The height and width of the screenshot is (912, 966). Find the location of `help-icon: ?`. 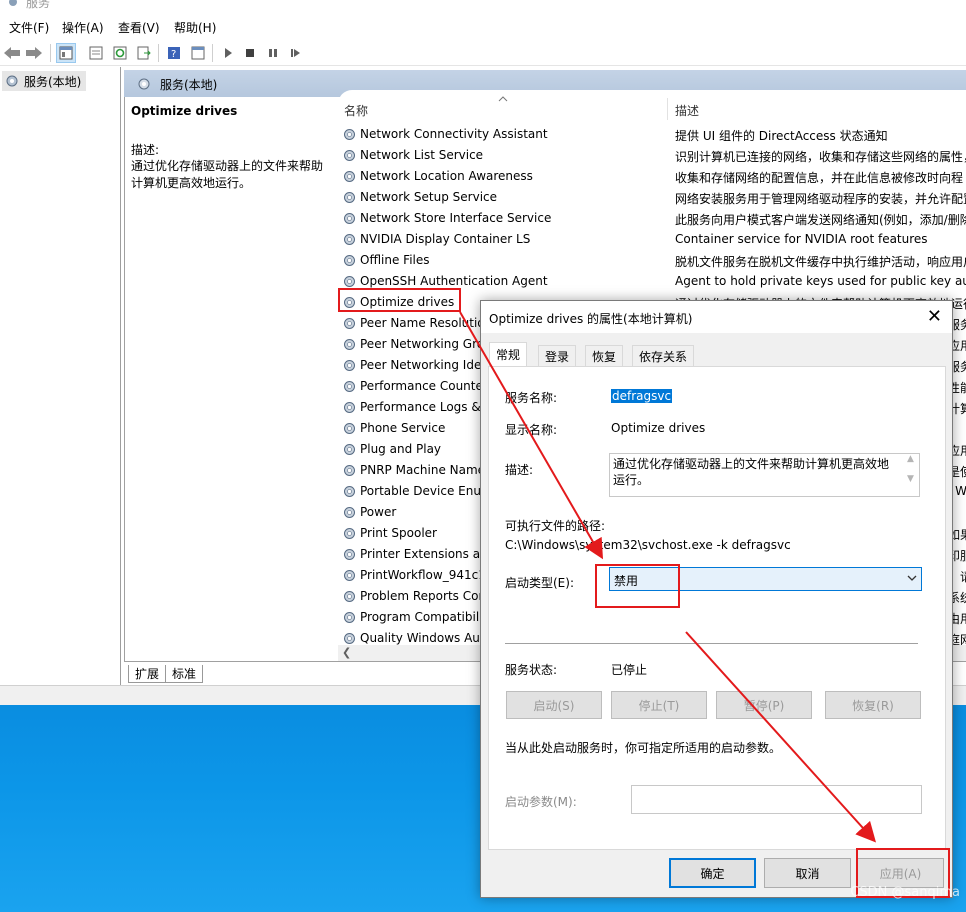

help-icon: ? is located at coordinates (174, 53).